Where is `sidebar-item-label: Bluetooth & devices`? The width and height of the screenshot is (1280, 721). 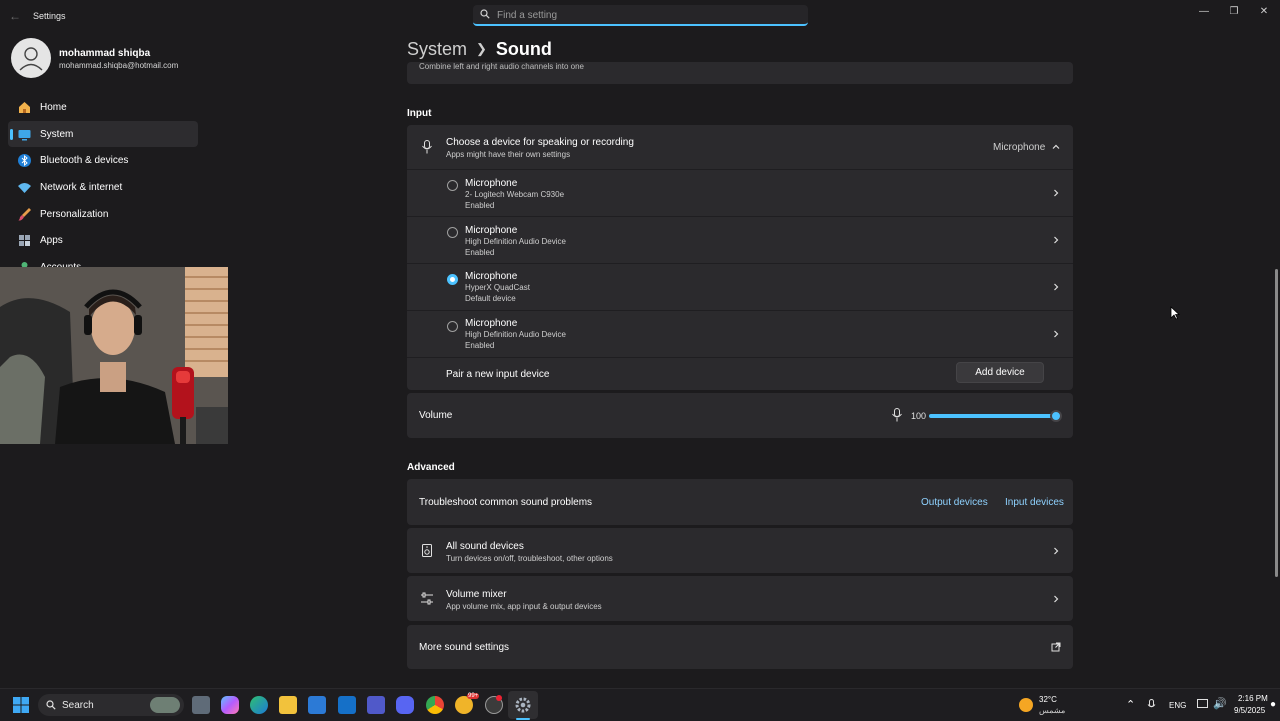
sidebar-item-label: Bluetooth & devices is located at coordinates (84, 161).